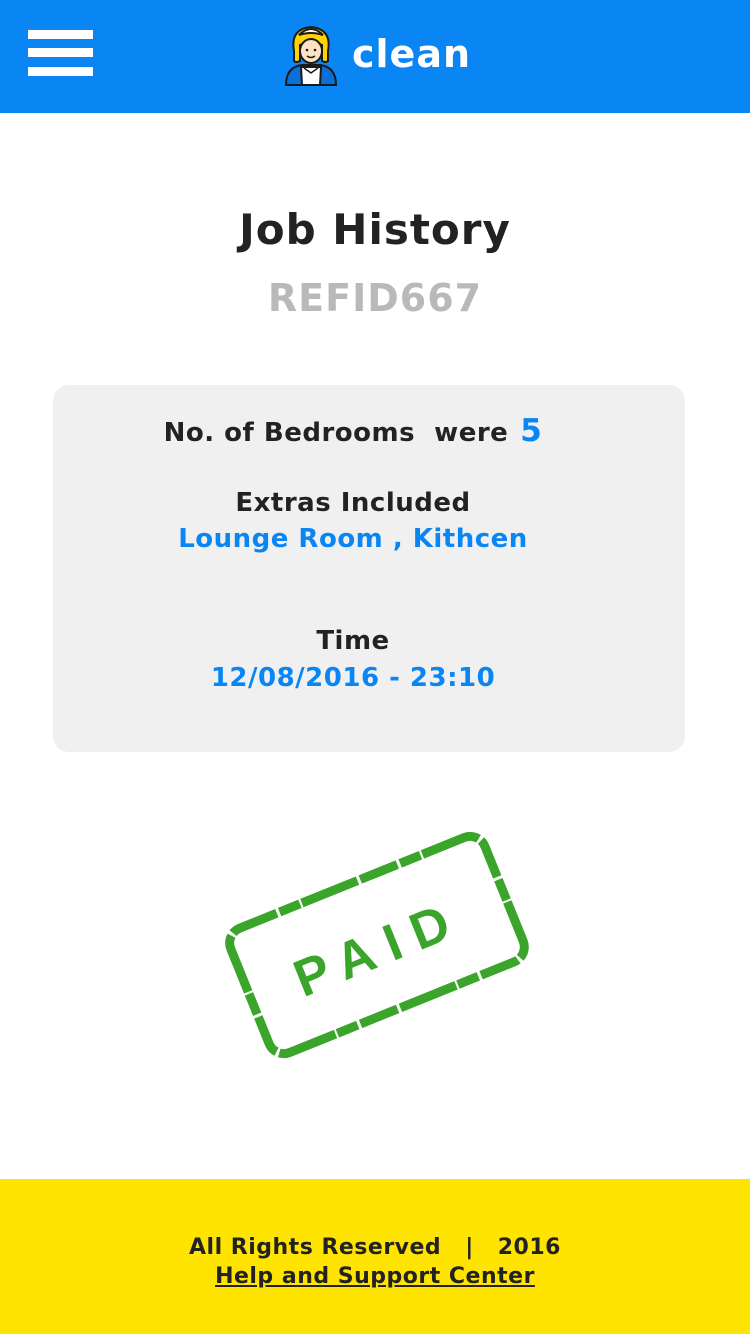 This screenshot has width=750, height=1334. What do you see at coordinates (529, 1247) in the screenshot?
I see `footer-year: 2016` at bounding box center [529, 1247].